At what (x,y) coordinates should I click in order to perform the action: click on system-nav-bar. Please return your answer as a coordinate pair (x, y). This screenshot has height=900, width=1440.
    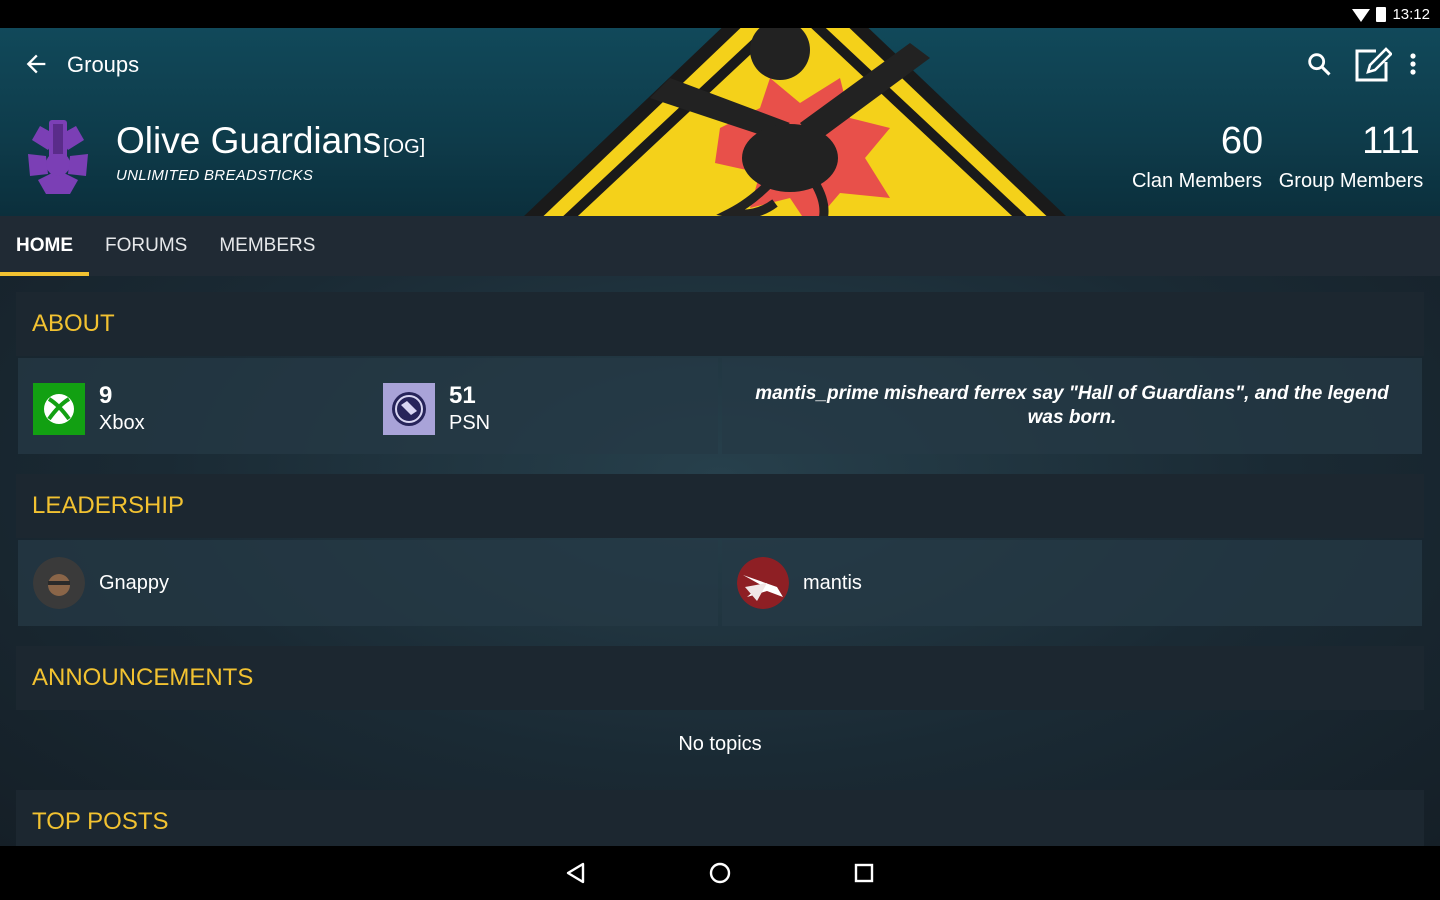
    Looking at the image, I should click on (720, 873).